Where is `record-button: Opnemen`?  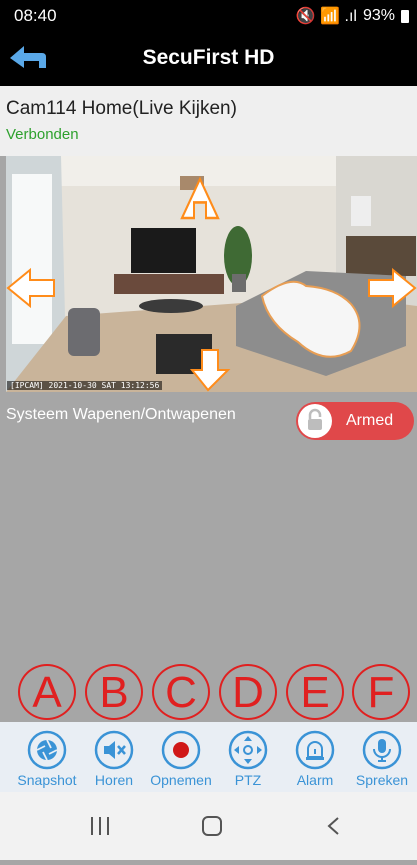 record-button: Opnemen is located at coordinates (181, 757).